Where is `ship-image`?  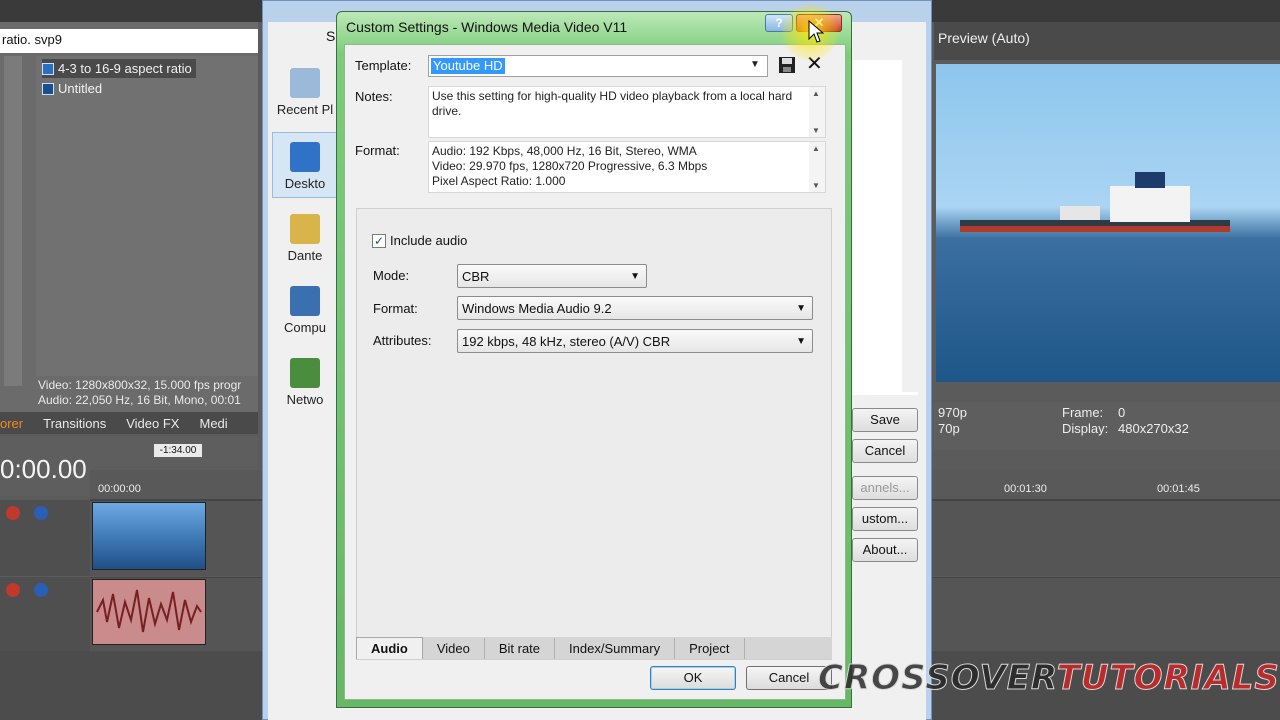 ship-image is located at coordinates (1095, 202).